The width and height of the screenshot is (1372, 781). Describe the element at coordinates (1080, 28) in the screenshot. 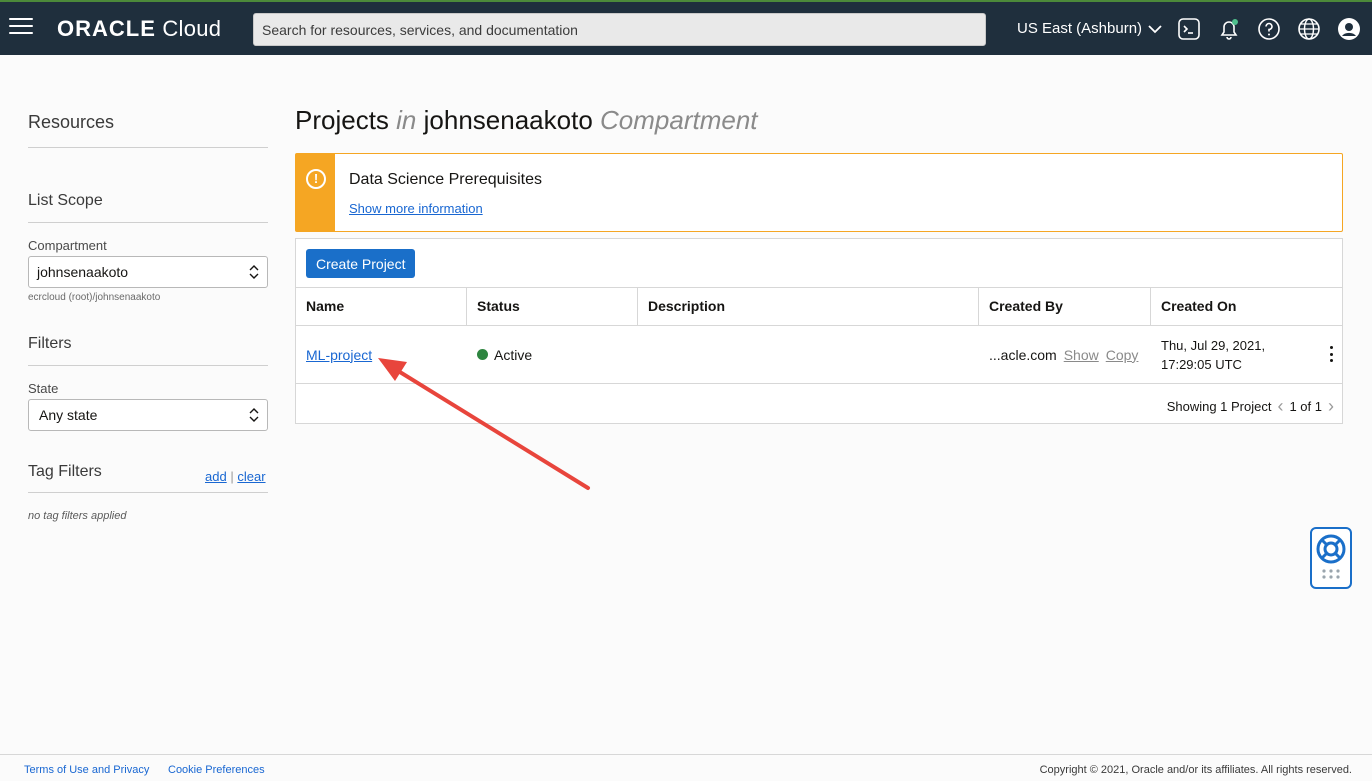

I see `region-label: US East (Ashburn)` at that location.